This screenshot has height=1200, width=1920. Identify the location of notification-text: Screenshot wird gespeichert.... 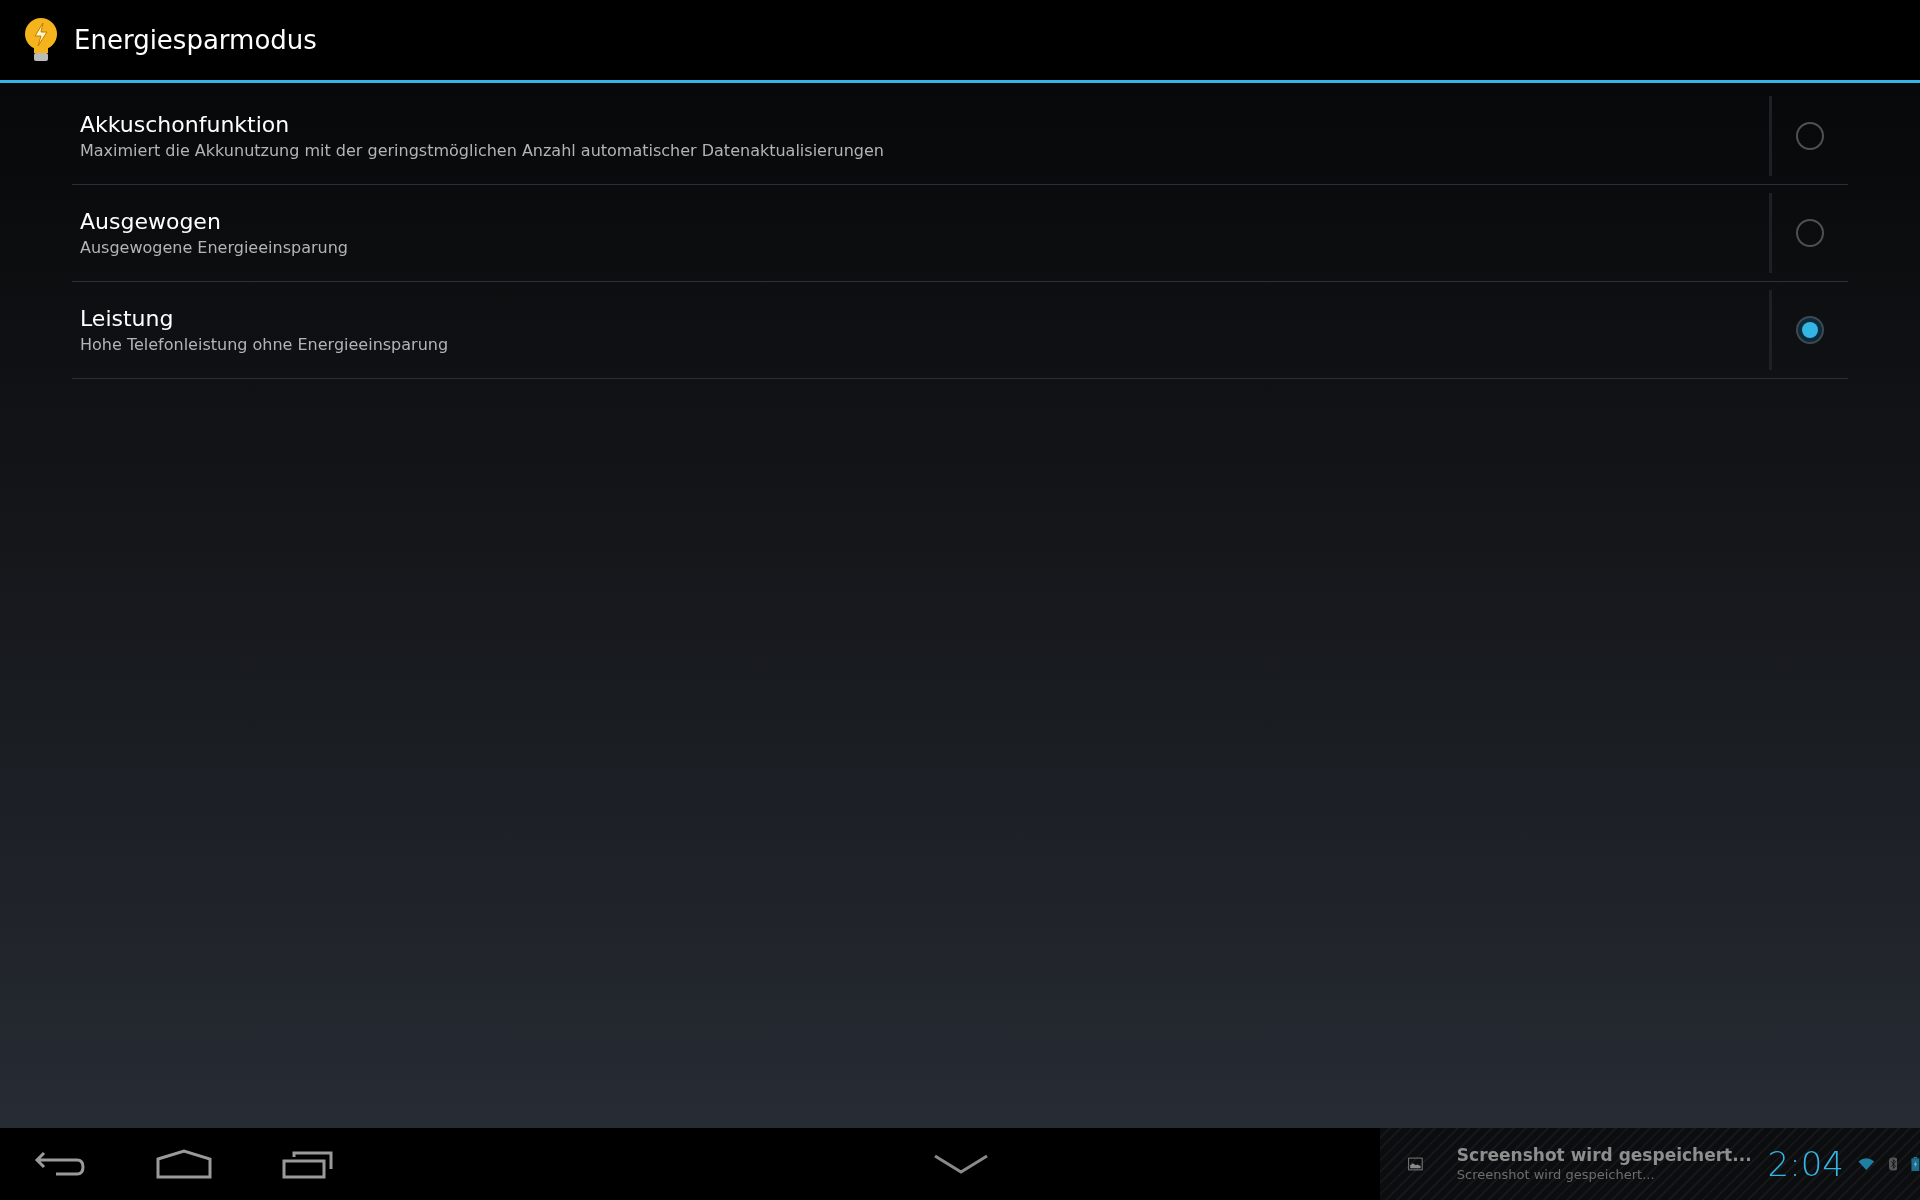
(1556, 1174).